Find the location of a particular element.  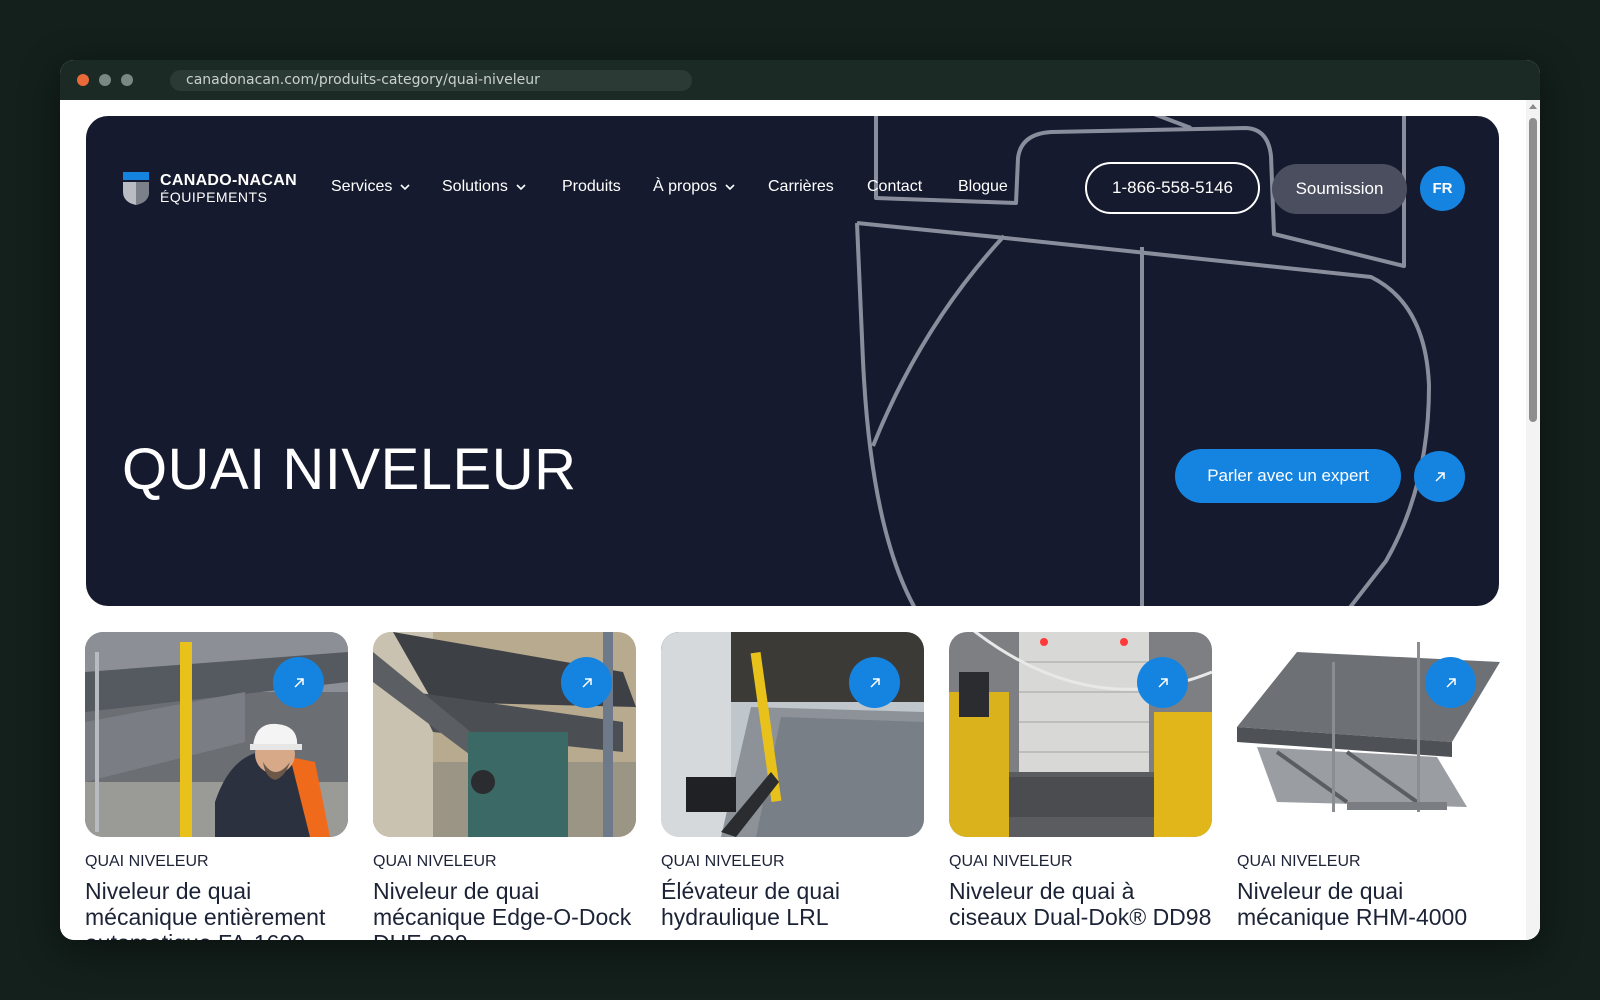

nav-label: Carrières is located at coordinates (801, 186).